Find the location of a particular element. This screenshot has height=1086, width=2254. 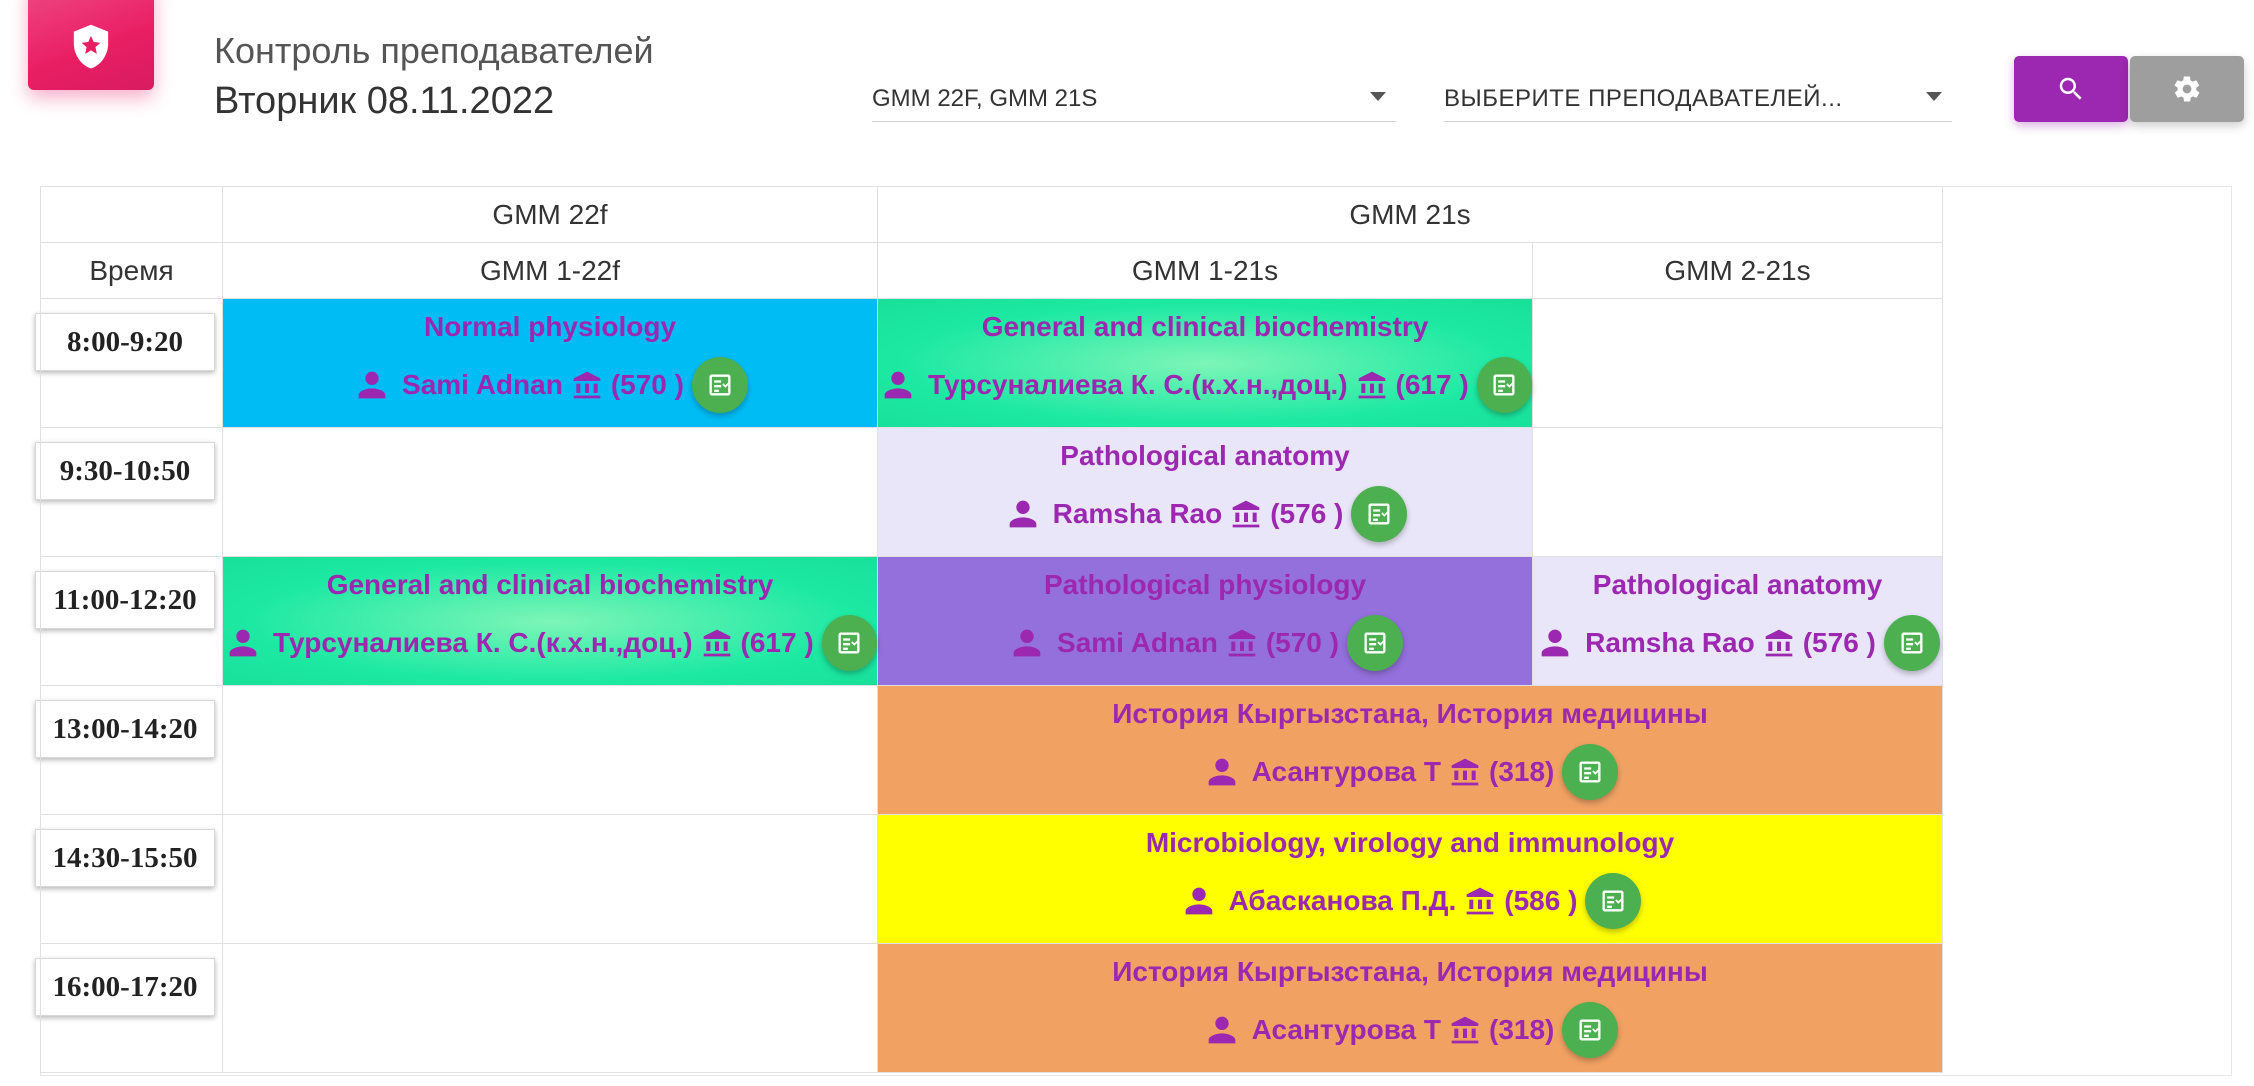

settings-button is located at coordinates (2187, 89).